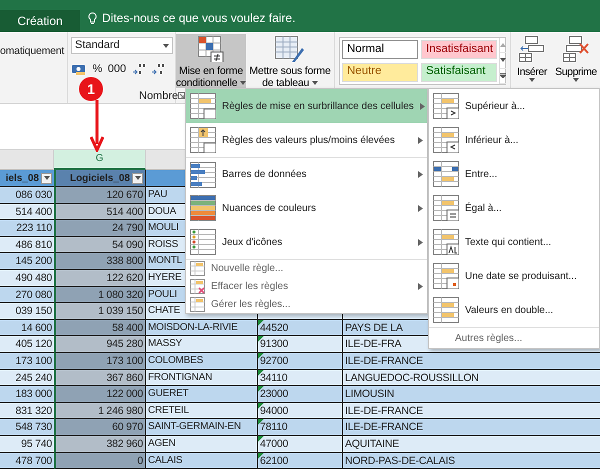 This screenshot has height=474, width=600. I want to click on increase-decimal-icon, so click(139, 69).